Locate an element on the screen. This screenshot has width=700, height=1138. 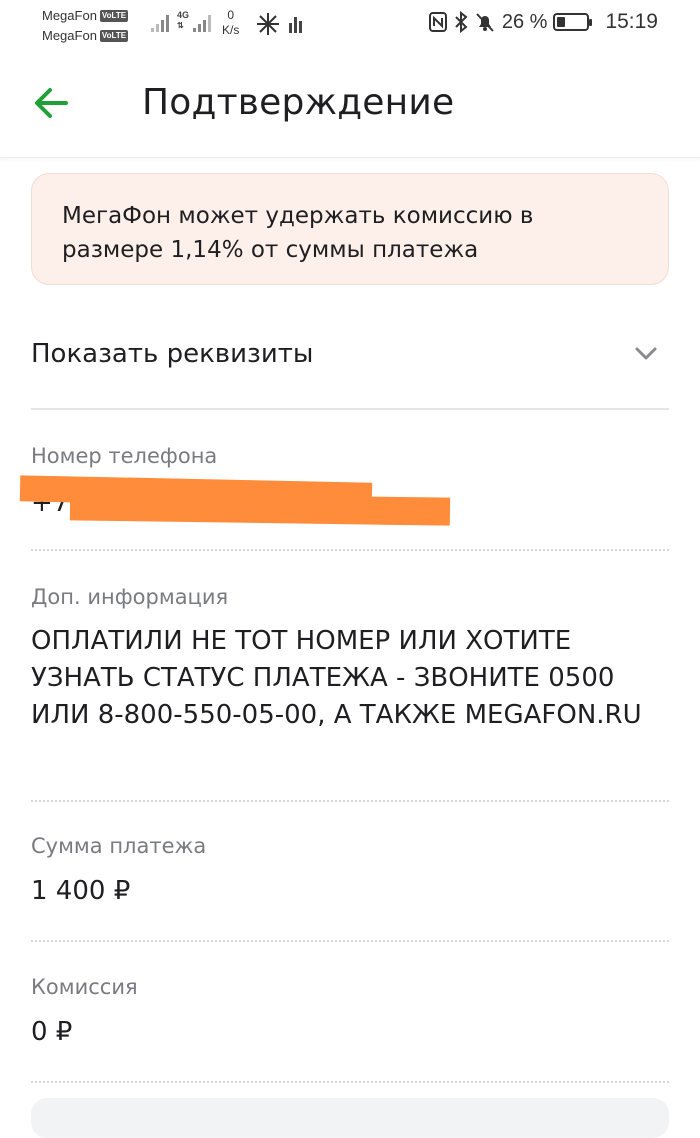
amount-field: Сумма платежа 1 400 ₽ is located at coordinates (350, 886).